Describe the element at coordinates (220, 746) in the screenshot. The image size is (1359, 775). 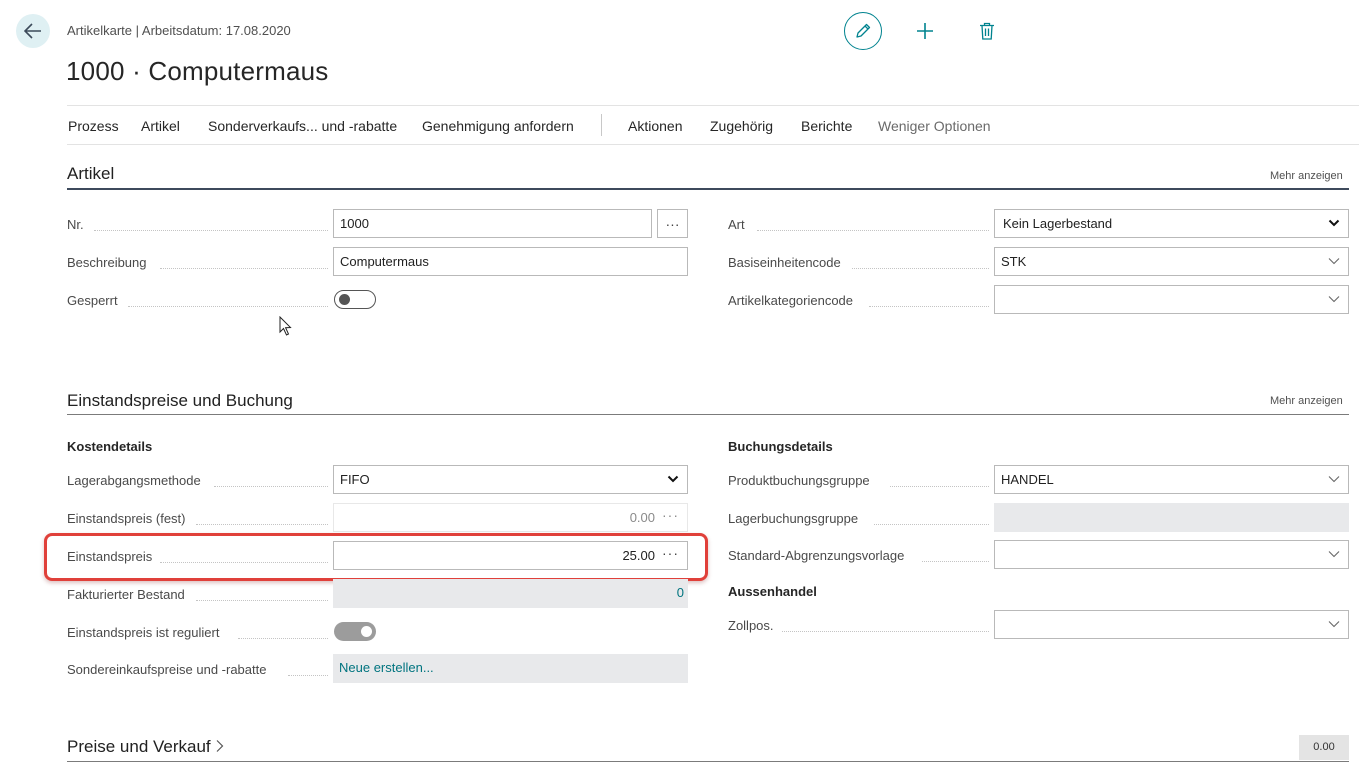
I see `chevron-right-icon` at that location.